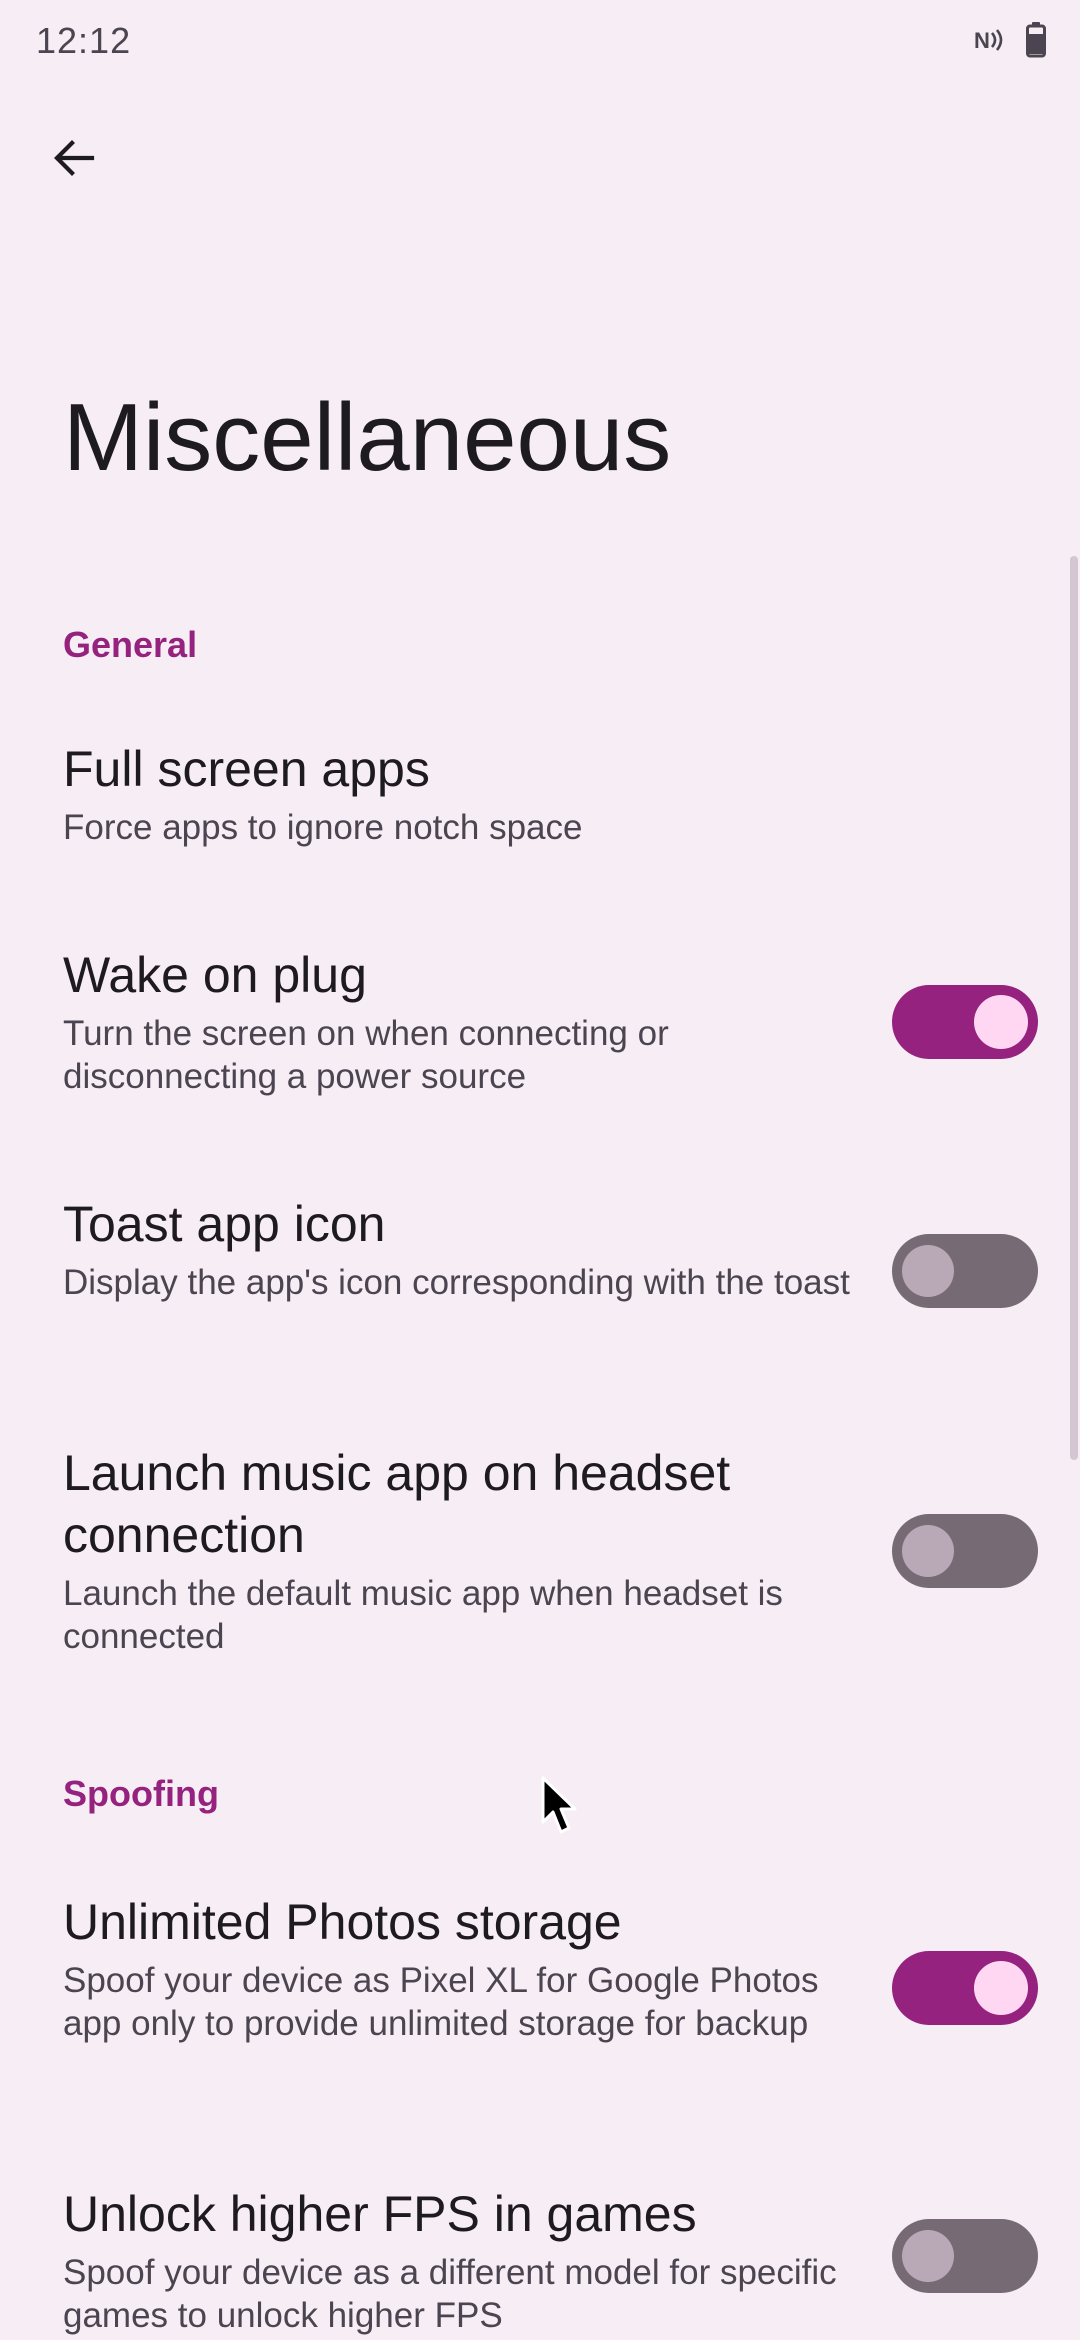 This screenshot has width=1080, height=2340. I want to click on battery-icon, so click(1036, 42).